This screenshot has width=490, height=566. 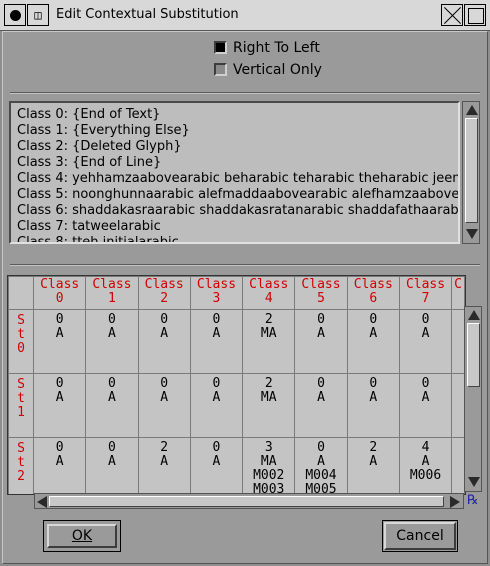 I want to click on corner-glyph-icon: ℞, so click(x=473, y=500).